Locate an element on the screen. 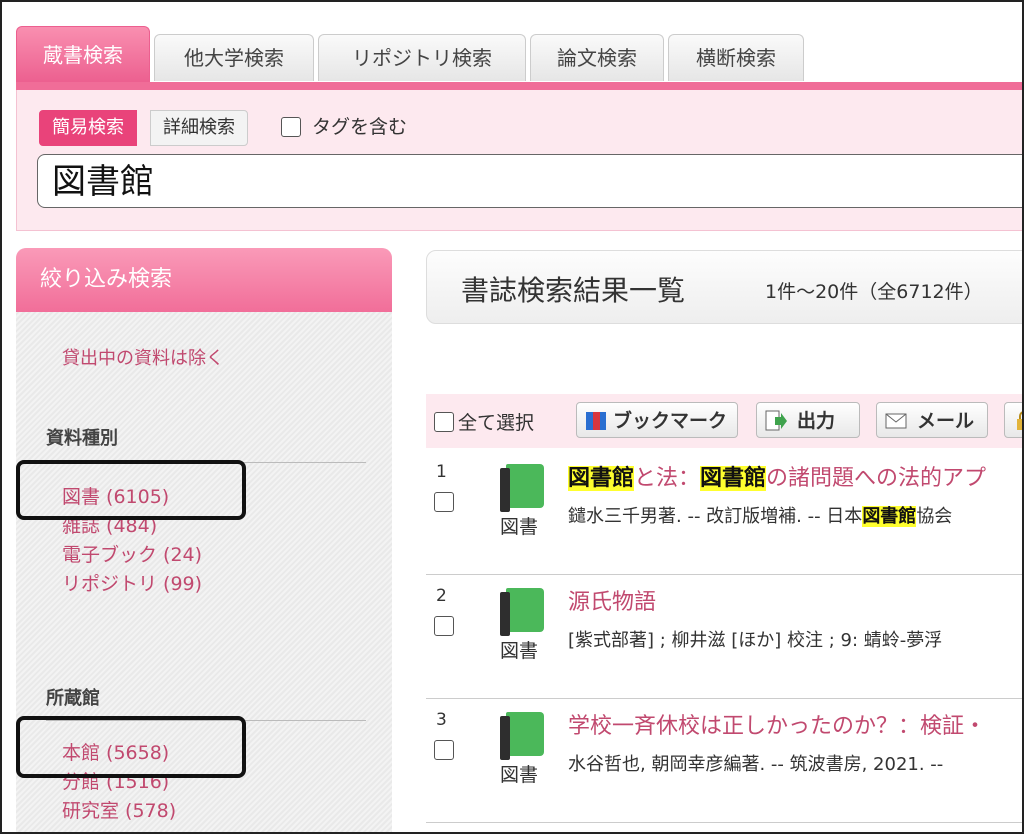 The width and height of the screenshot is (1024, 834). location-title: 所蔵館 is located at coordinates (73, 698).